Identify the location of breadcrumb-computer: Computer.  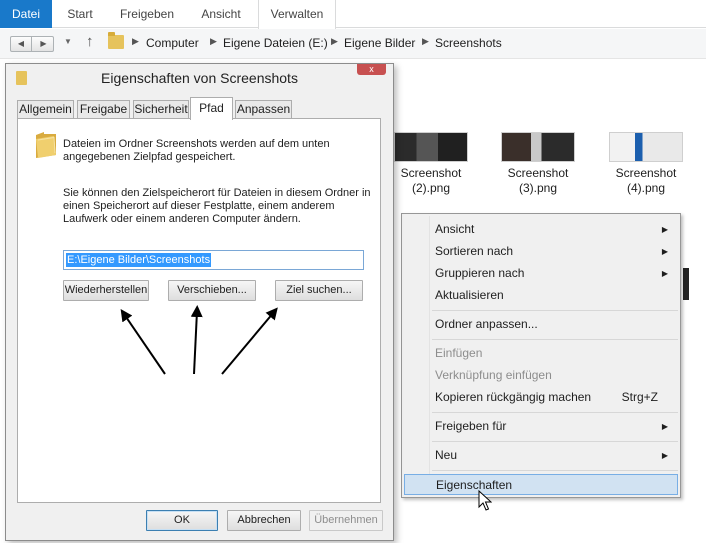
(172, 43).